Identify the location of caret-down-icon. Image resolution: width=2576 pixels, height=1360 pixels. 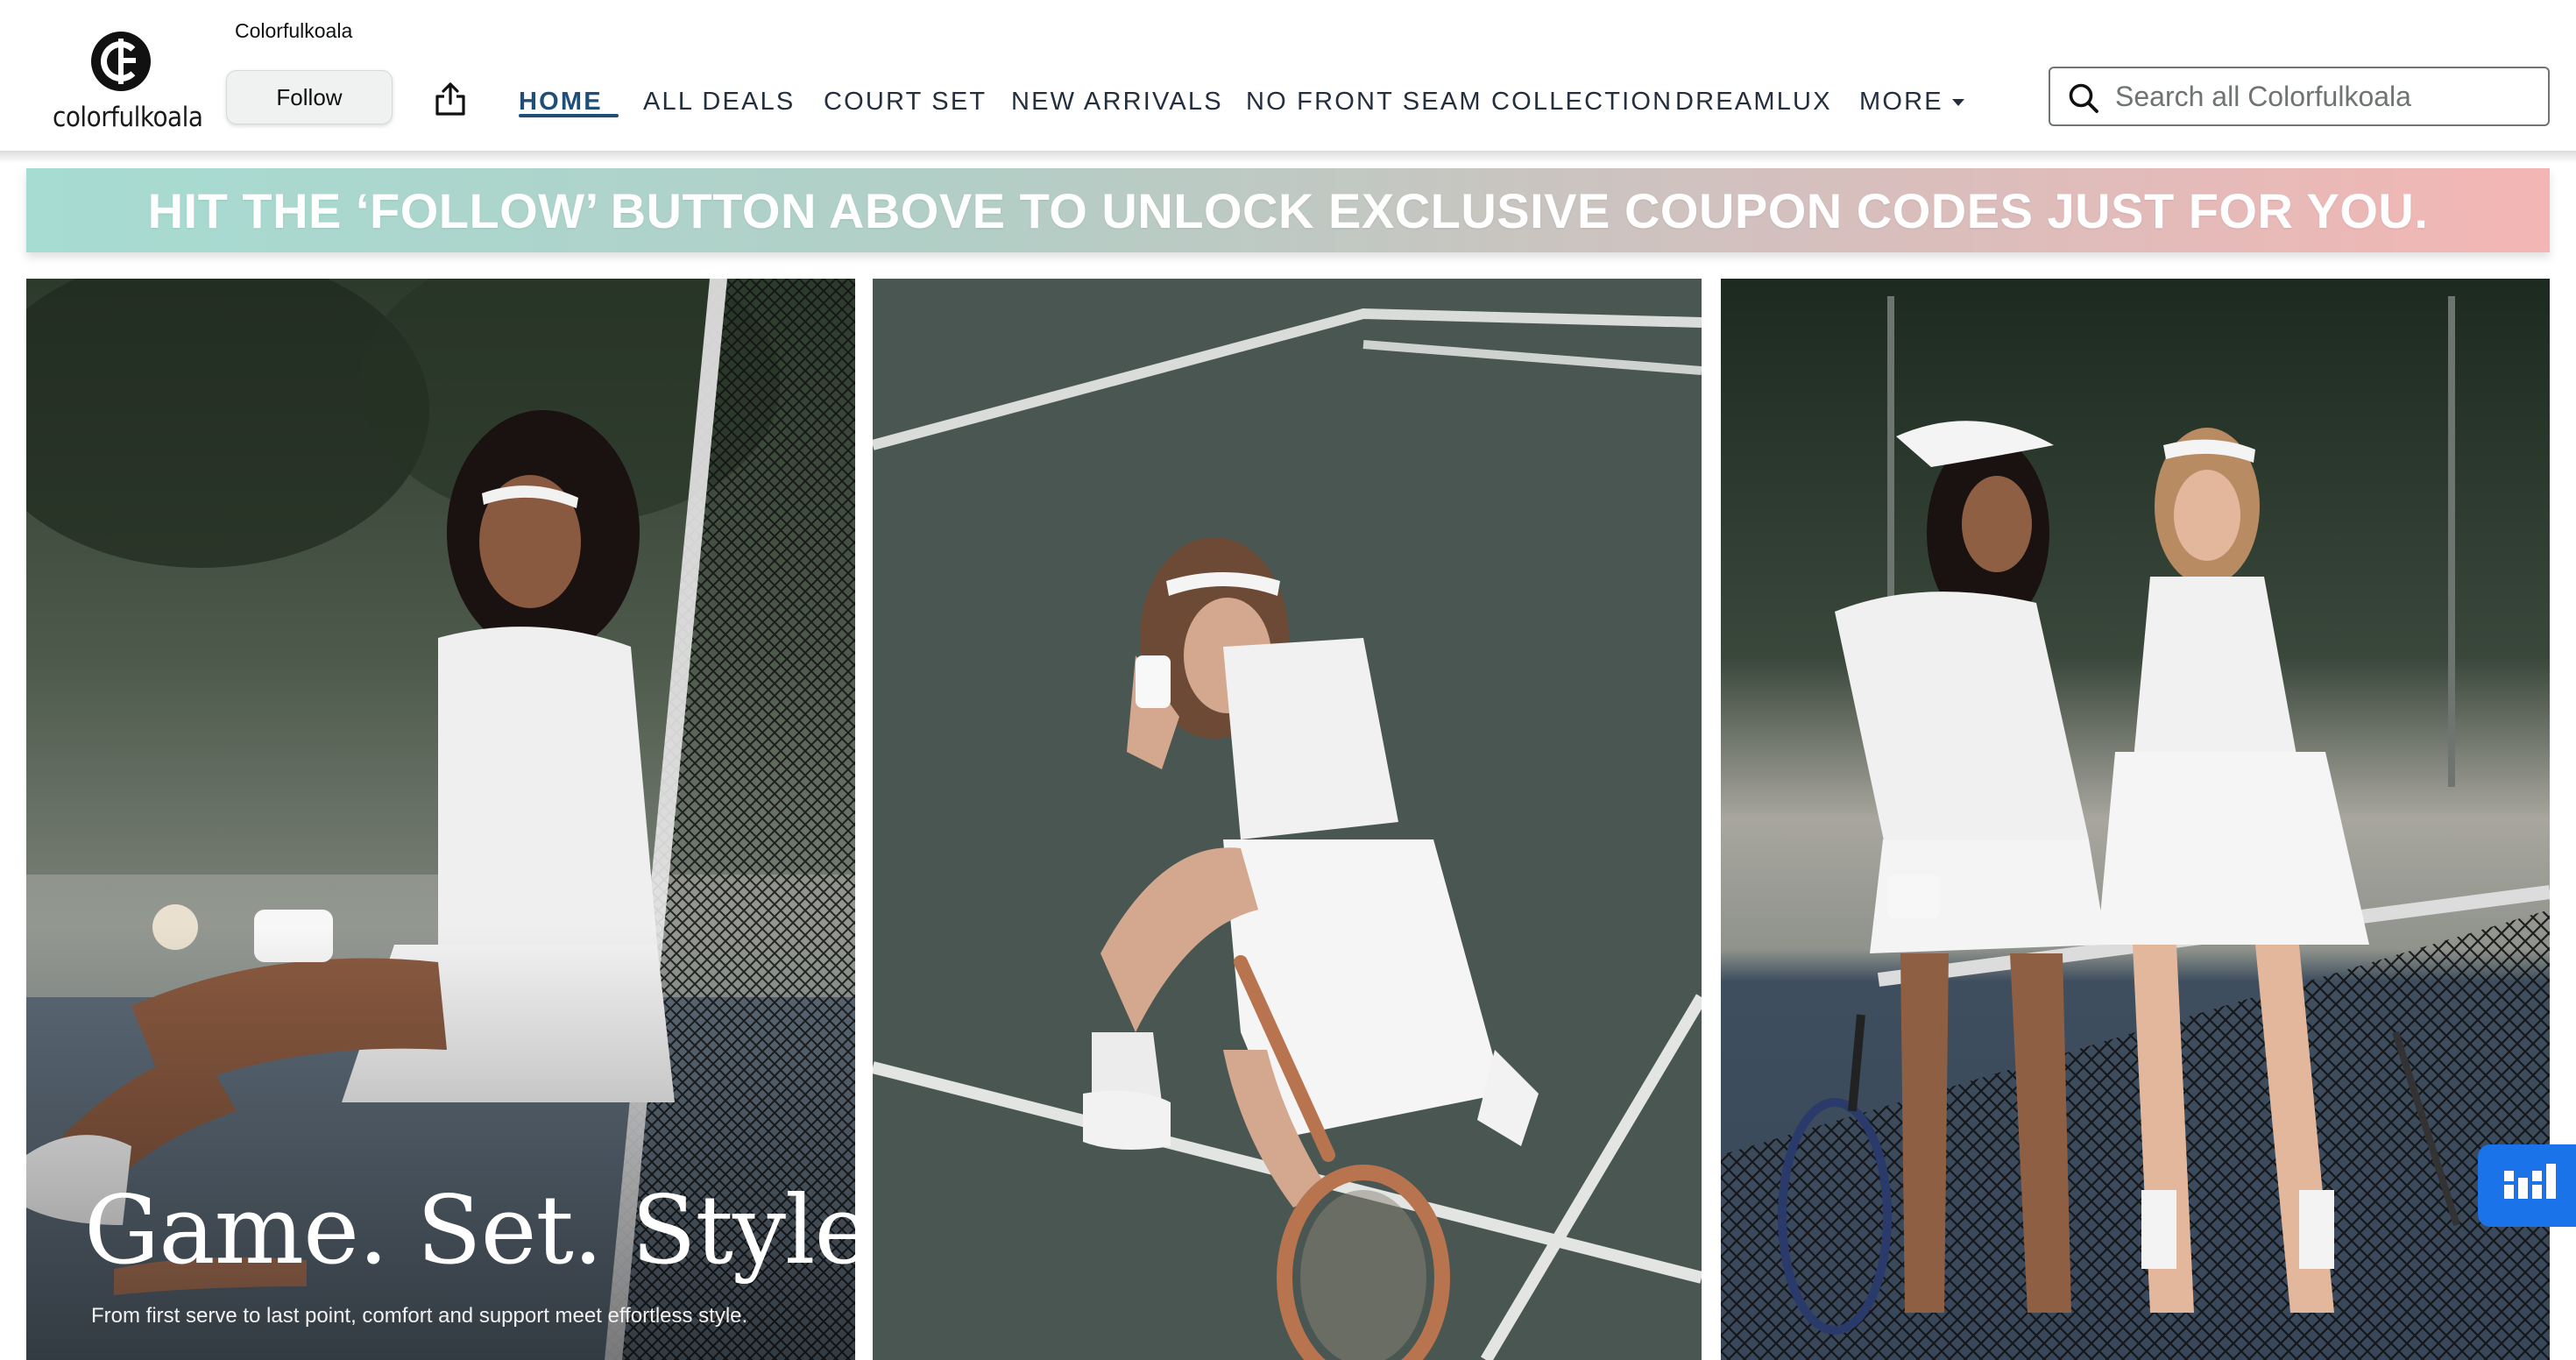
(1957, 103).